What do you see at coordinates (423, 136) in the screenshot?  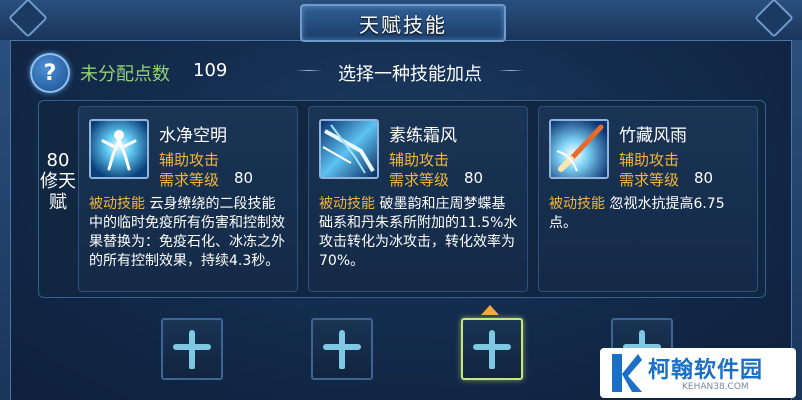 I see `skill-name: 素练霜风` at bounding box center [423, 136].